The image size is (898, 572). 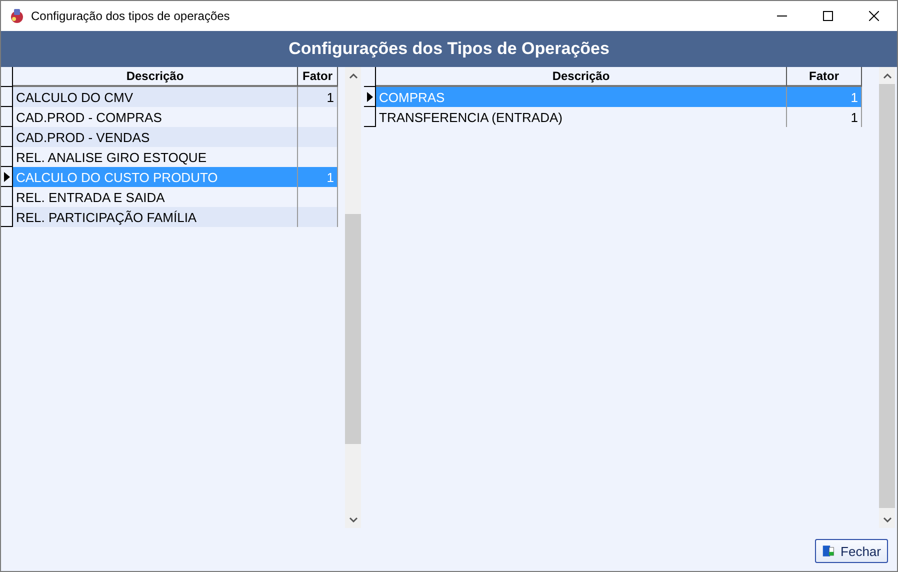 I want to click on header-title: Configurações dos Tipos de Operações, so click(x=449, y=49).